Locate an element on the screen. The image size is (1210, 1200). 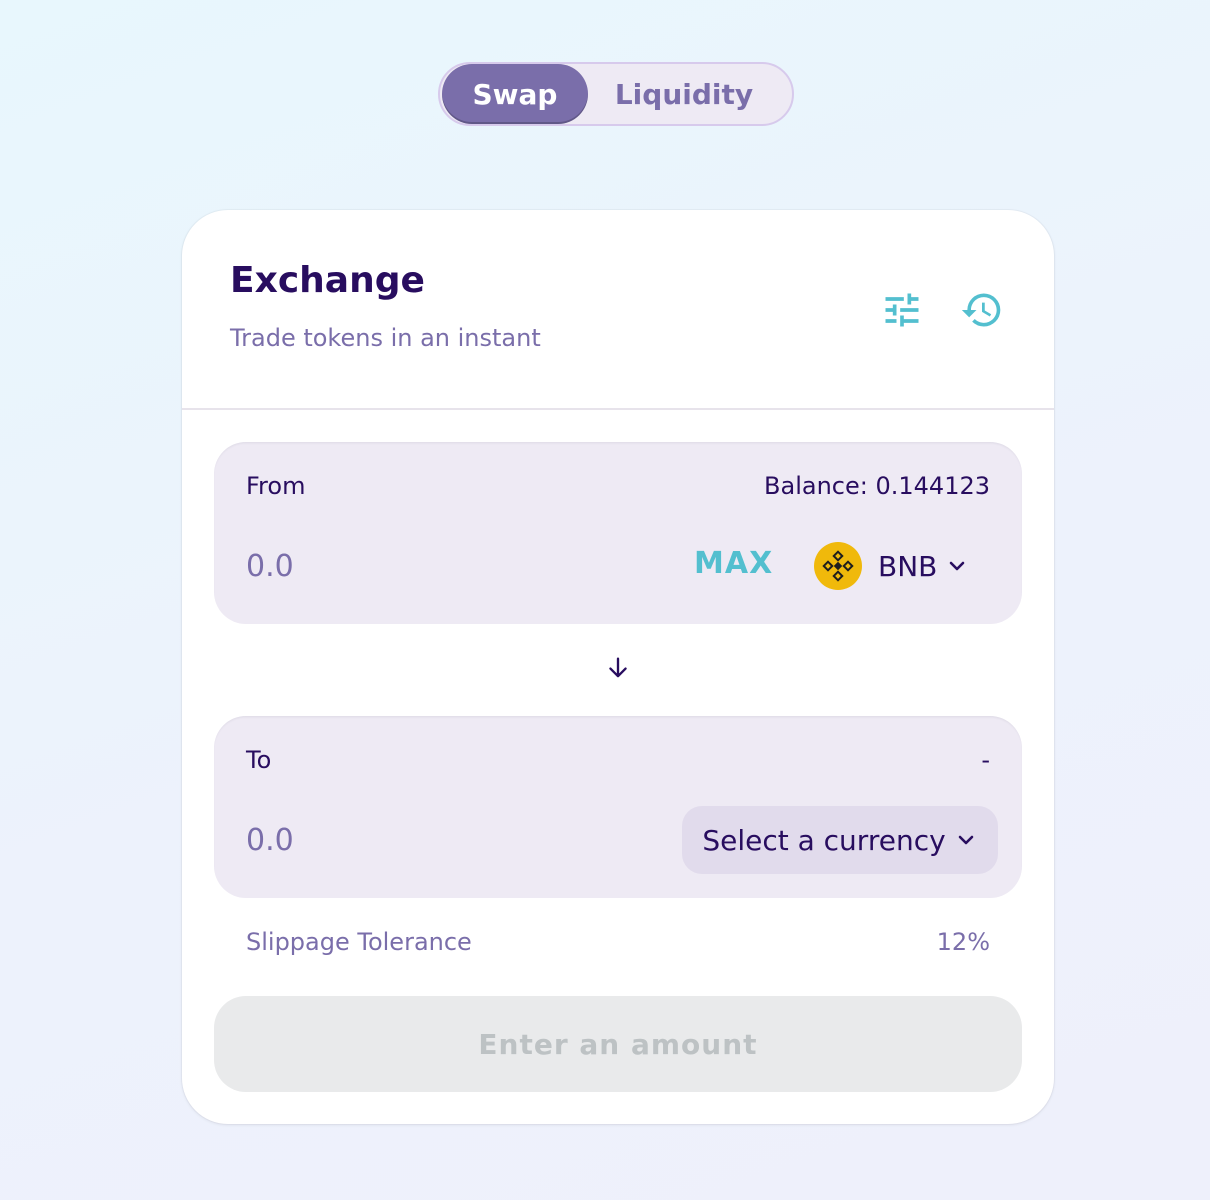
to-balance: - is located at coordinates (985, 760).